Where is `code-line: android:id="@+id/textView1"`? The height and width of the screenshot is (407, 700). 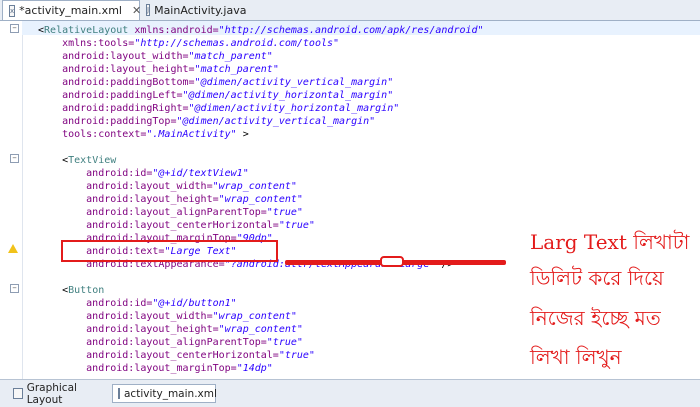
code-line: android:id="@+id/textView1" is located at coordinates (143, 174).